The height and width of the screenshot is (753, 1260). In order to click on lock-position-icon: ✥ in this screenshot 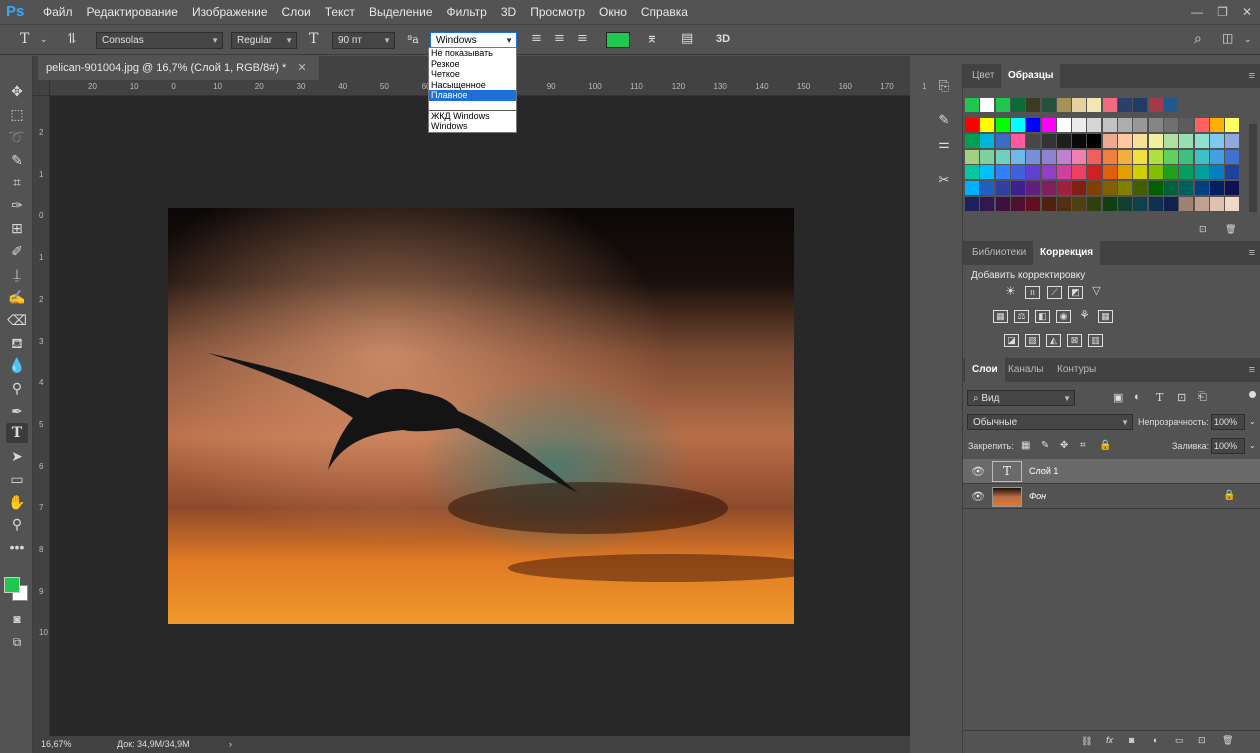, I will do `click(1064, 445)`.